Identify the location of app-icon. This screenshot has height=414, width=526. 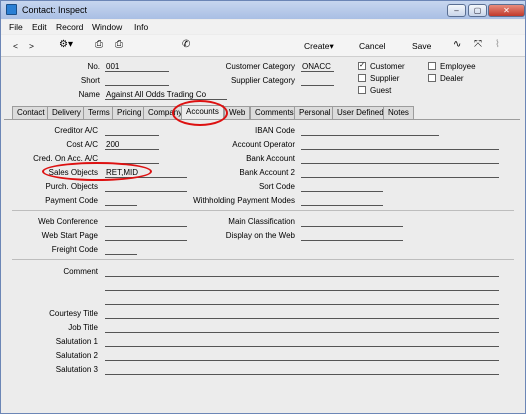
(11, 9).